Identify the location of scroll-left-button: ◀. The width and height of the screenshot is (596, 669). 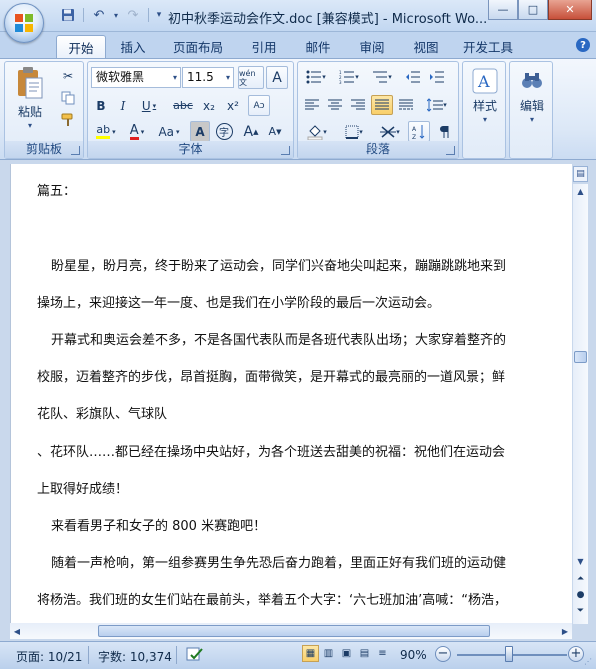
(17, 631).